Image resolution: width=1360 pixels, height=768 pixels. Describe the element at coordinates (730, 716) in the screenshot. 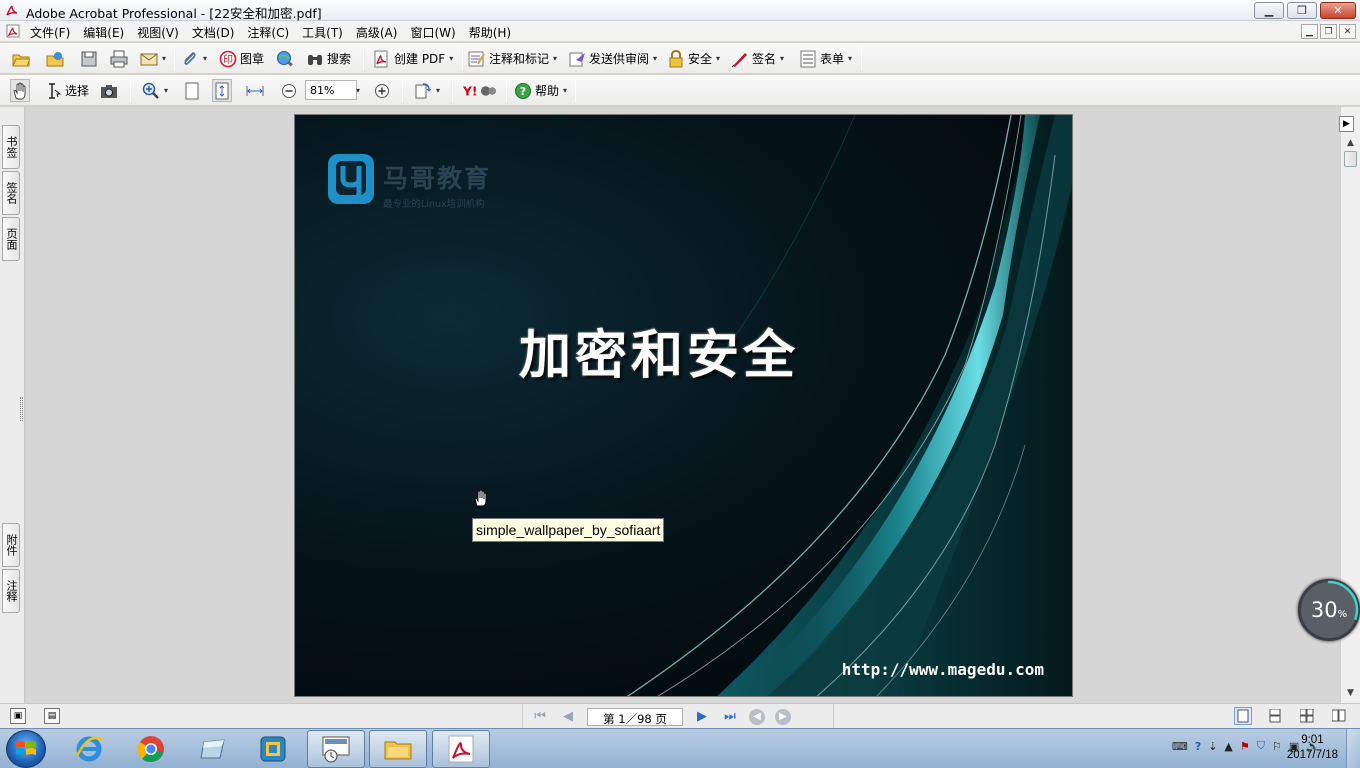

I see `last-page-button: ⏭` at that location.